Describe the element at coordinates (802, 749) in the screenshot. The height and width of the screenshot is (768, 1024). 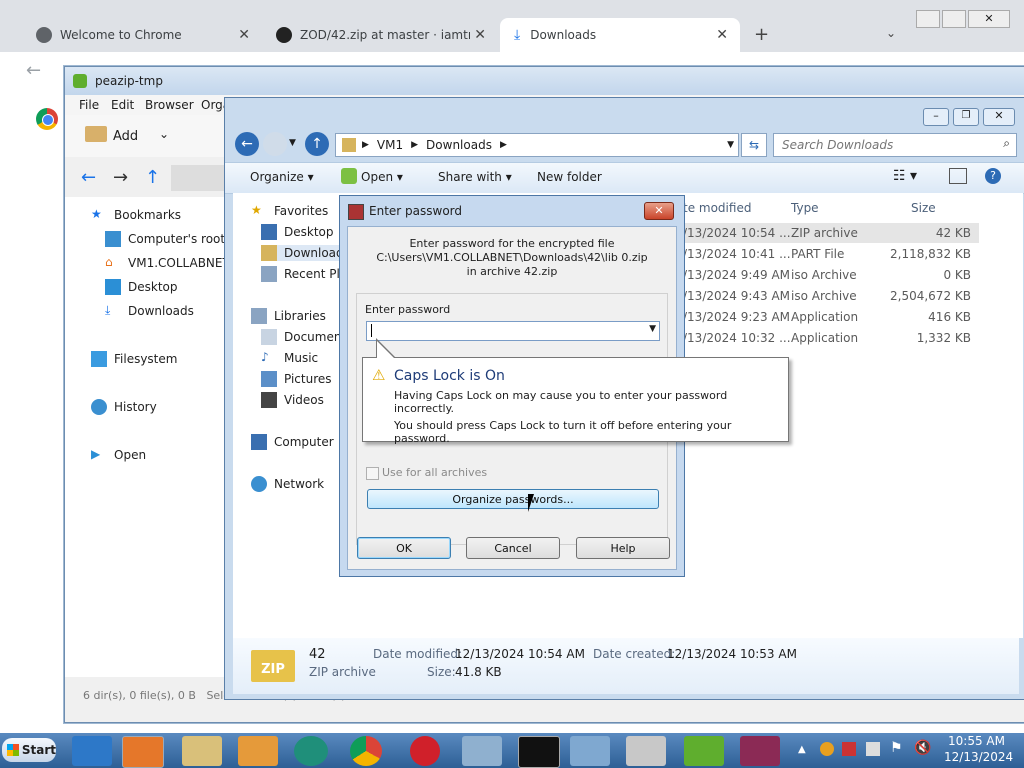
I see `chevron-up-icon: ▲` at that location.